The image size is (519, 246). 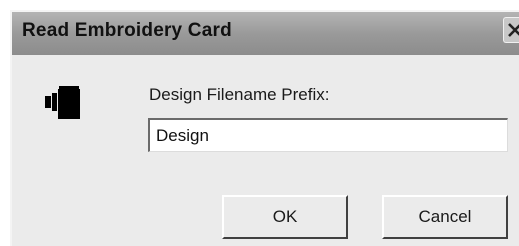 What do you see at coordinates (513, 30) in the screenshot?
I see `close-icon` at bounding box center [513, 30].